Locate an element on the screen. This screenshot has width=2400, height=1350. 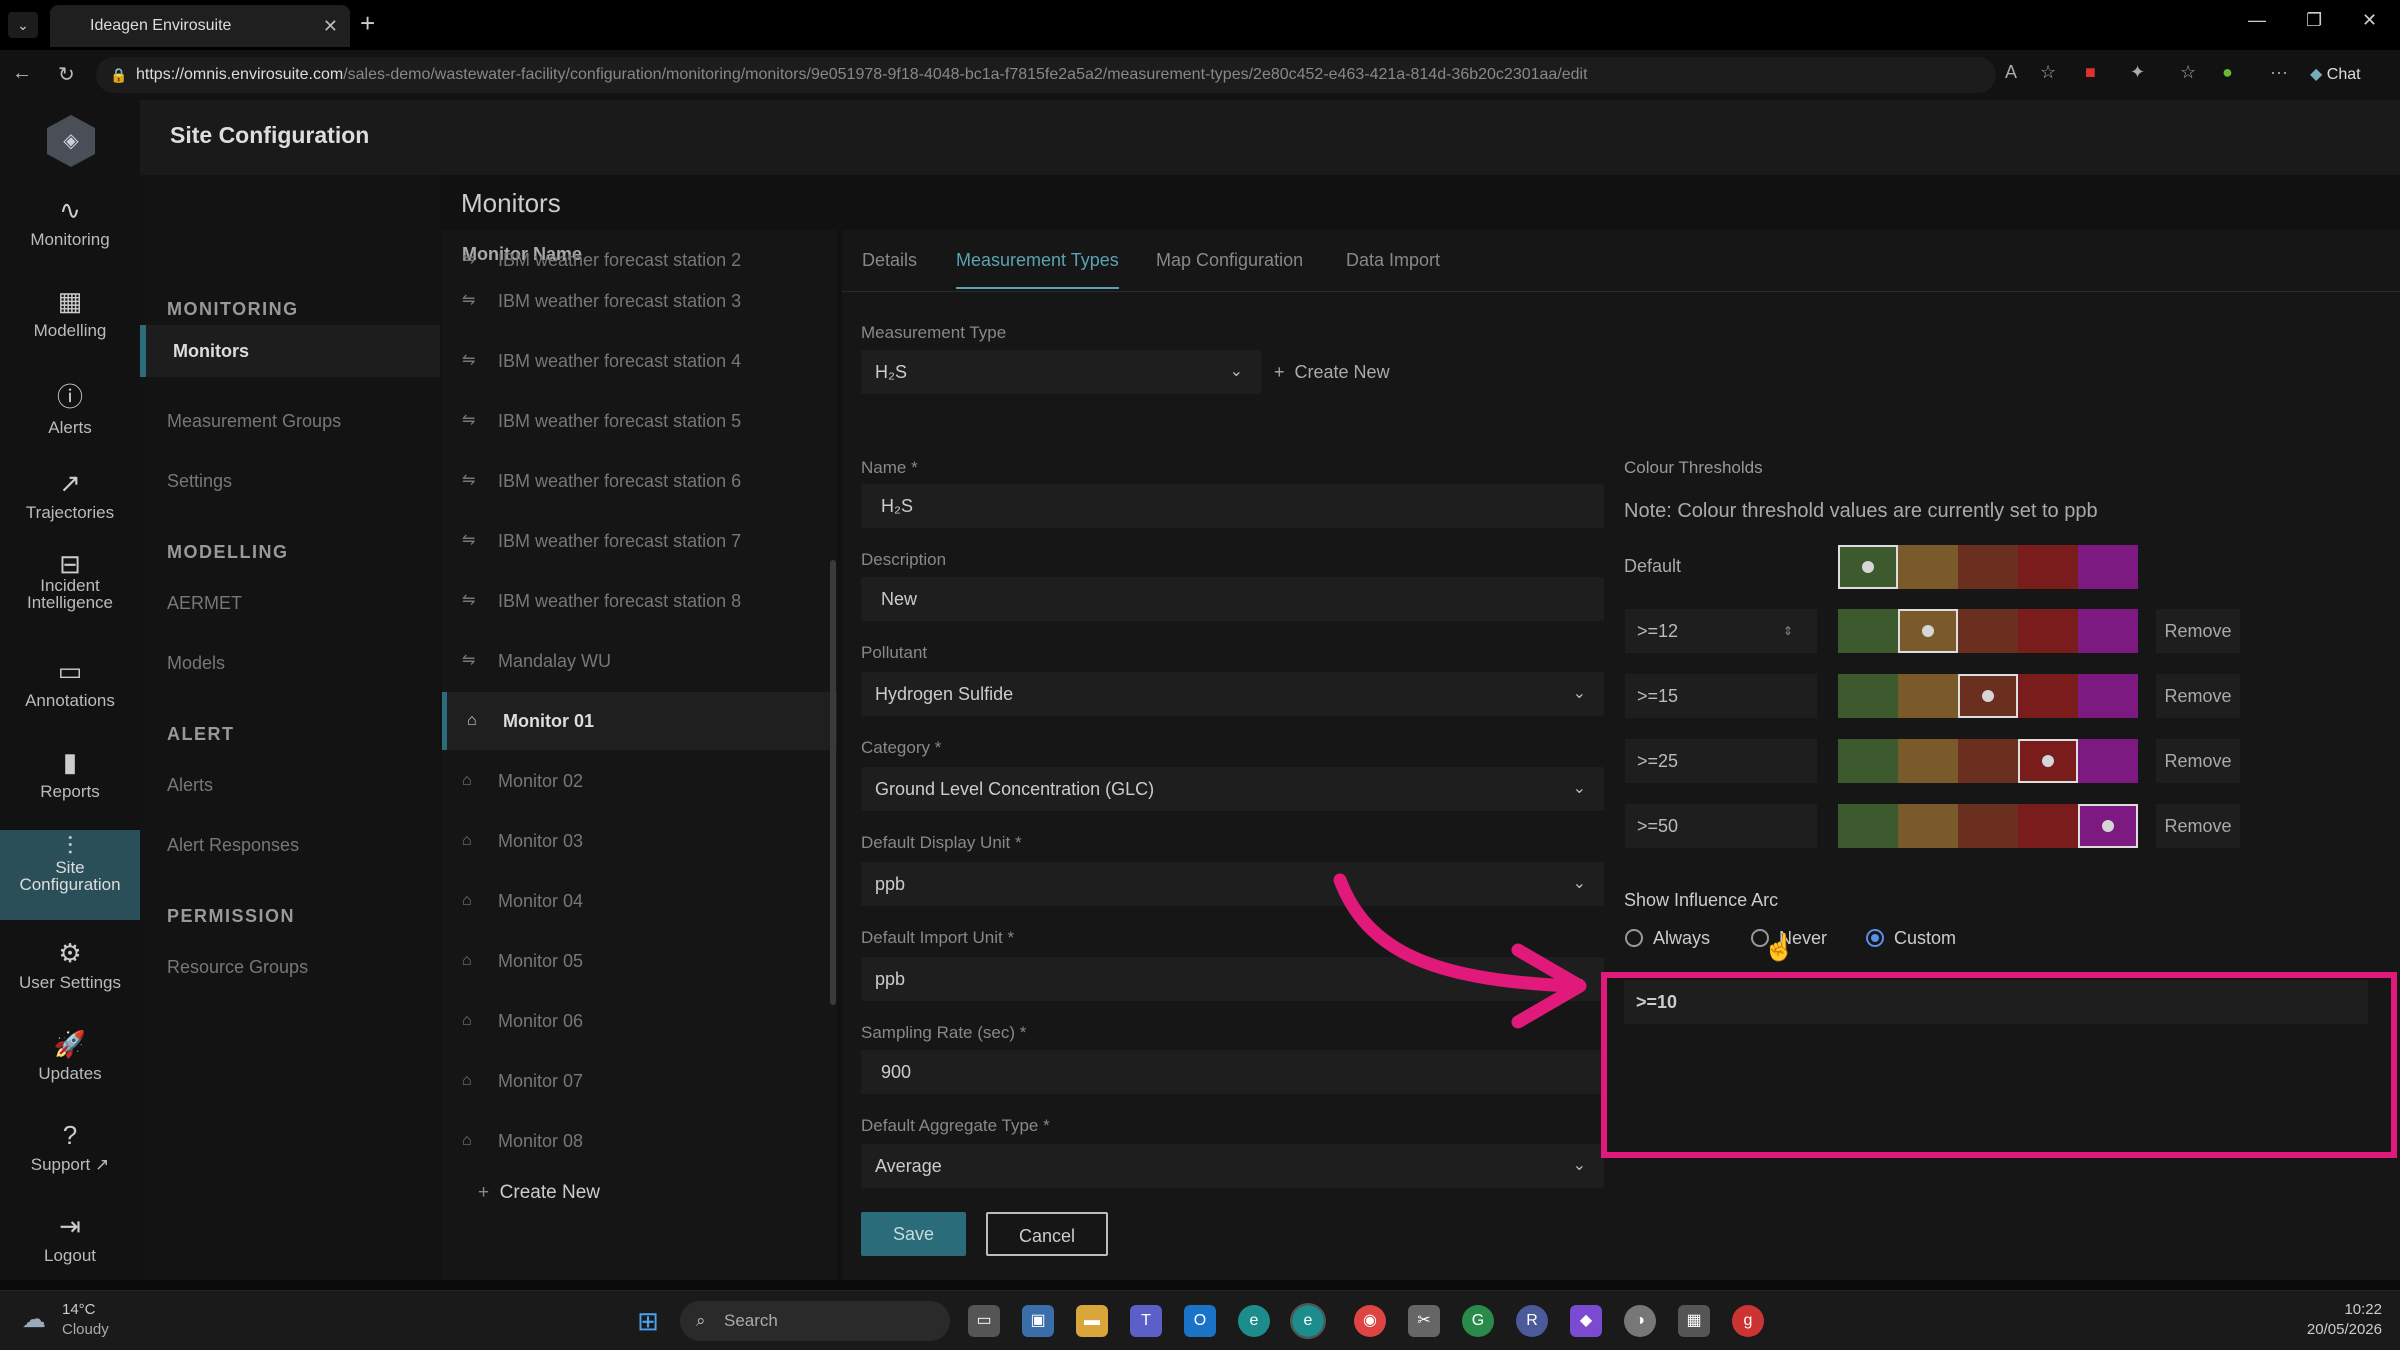
copilot-chat-button: ◆ Chat is located at coordinates (2335, 75).